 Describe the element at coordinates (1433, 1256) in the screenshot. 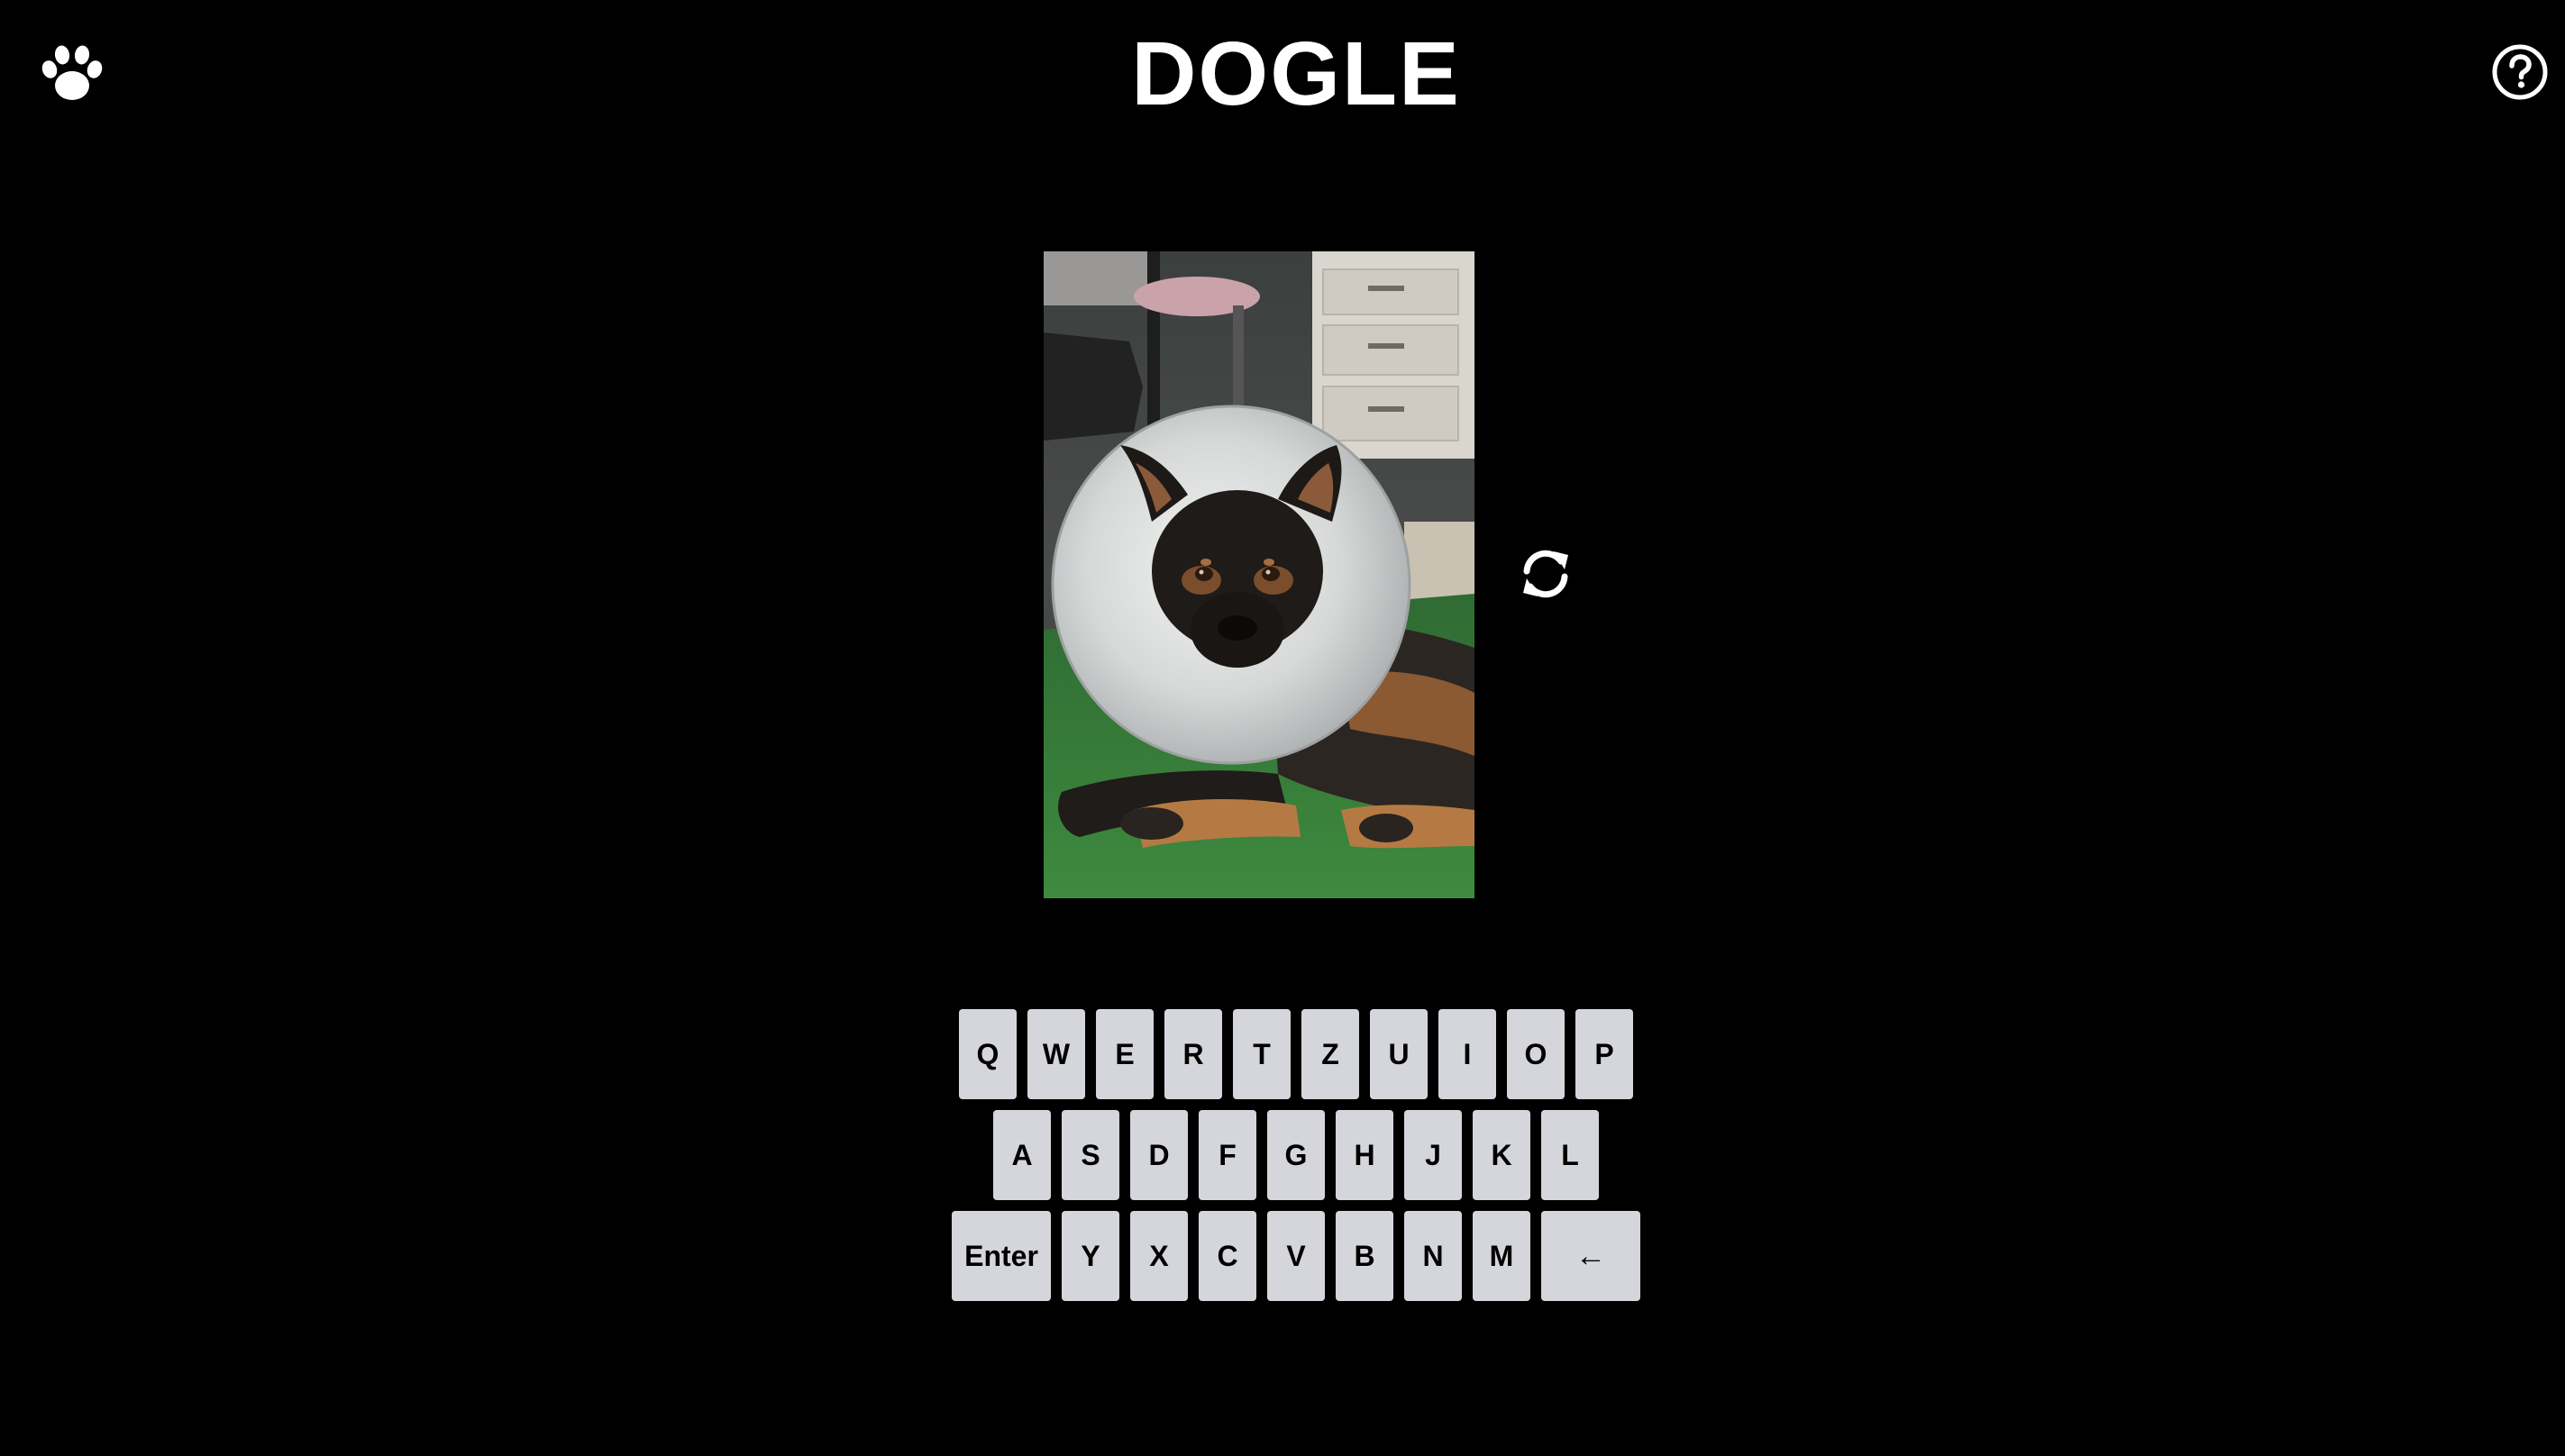

I see `key-n: N` at that location.